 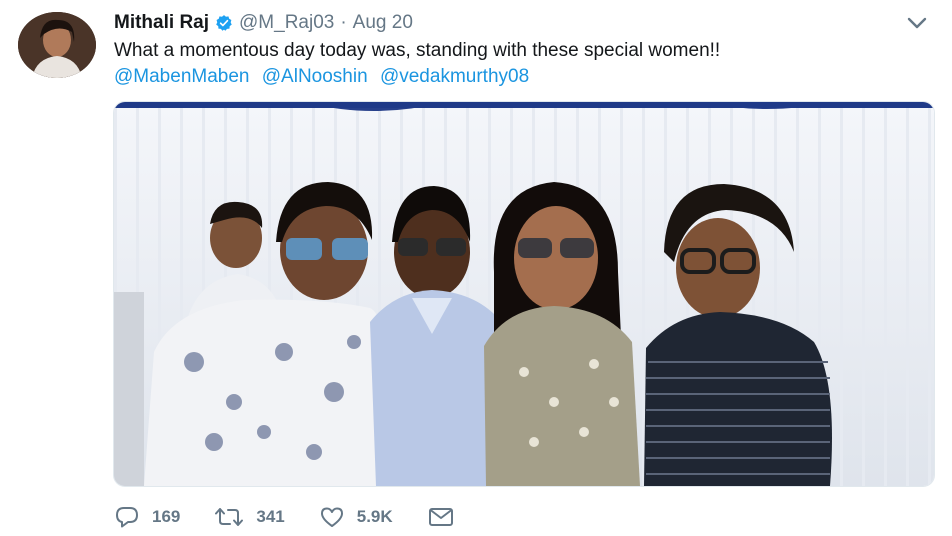 What do you see at coordinates (917, 23) in the screenshot?
I see `chevron-down-icon` at bounding box center [917, 23].